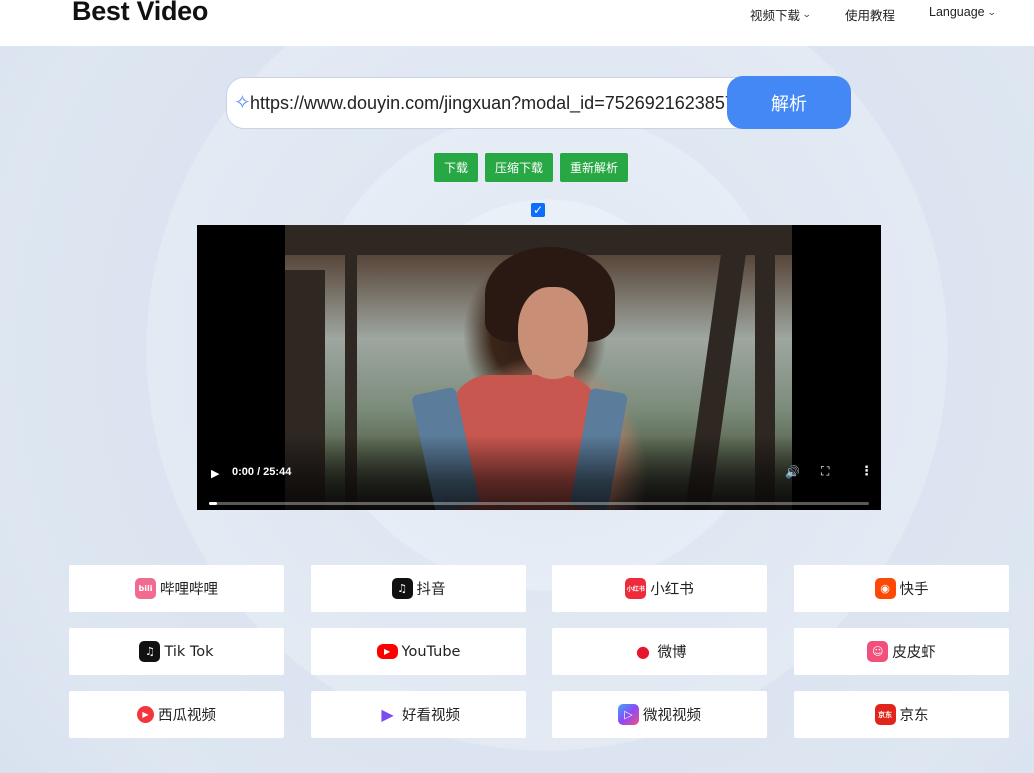 The width and height of the screenshot is (1034, 773). What do you see at coordinates (672, 716) in the screenshot?
I see `platform-label: 微视视频` at bounding box center [672, 716].